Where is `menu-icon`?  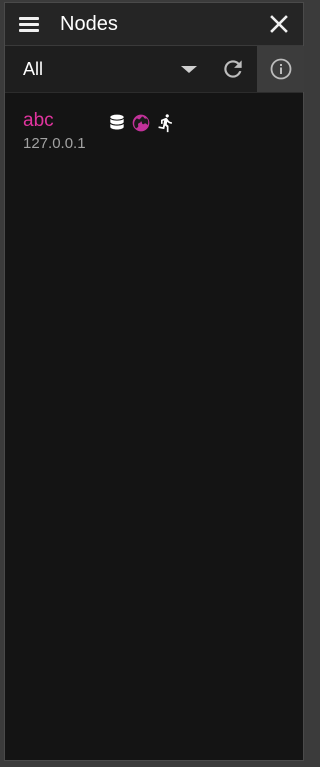 menu-icon is located at coordinates (29, 18).